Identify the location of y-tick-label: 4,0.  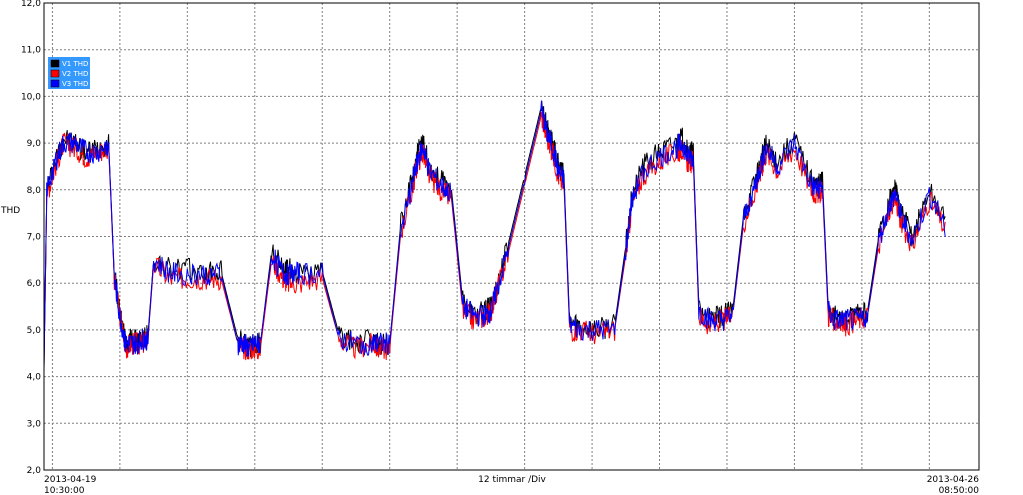
(34, 378).